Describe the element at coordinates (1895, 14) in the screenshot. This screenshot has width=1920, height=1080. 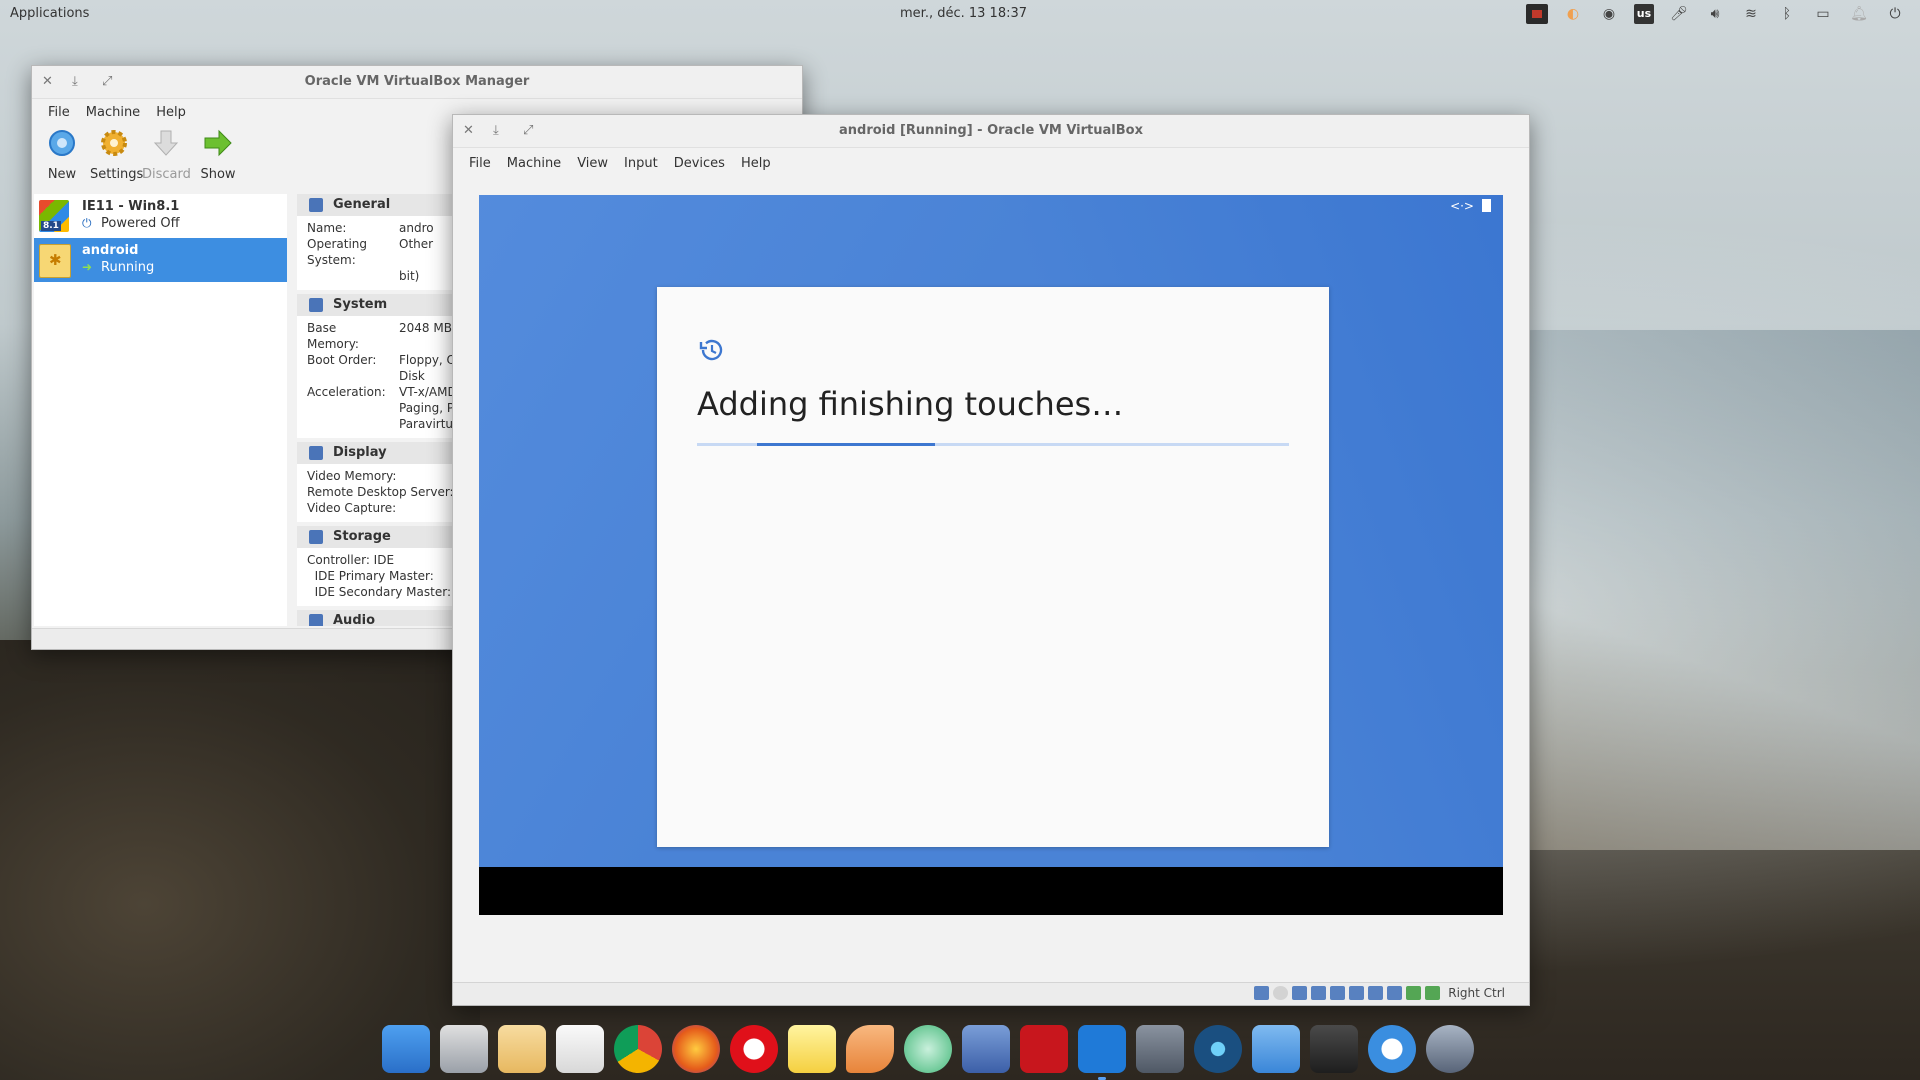
I see `power-icon: ⏻` at that location.